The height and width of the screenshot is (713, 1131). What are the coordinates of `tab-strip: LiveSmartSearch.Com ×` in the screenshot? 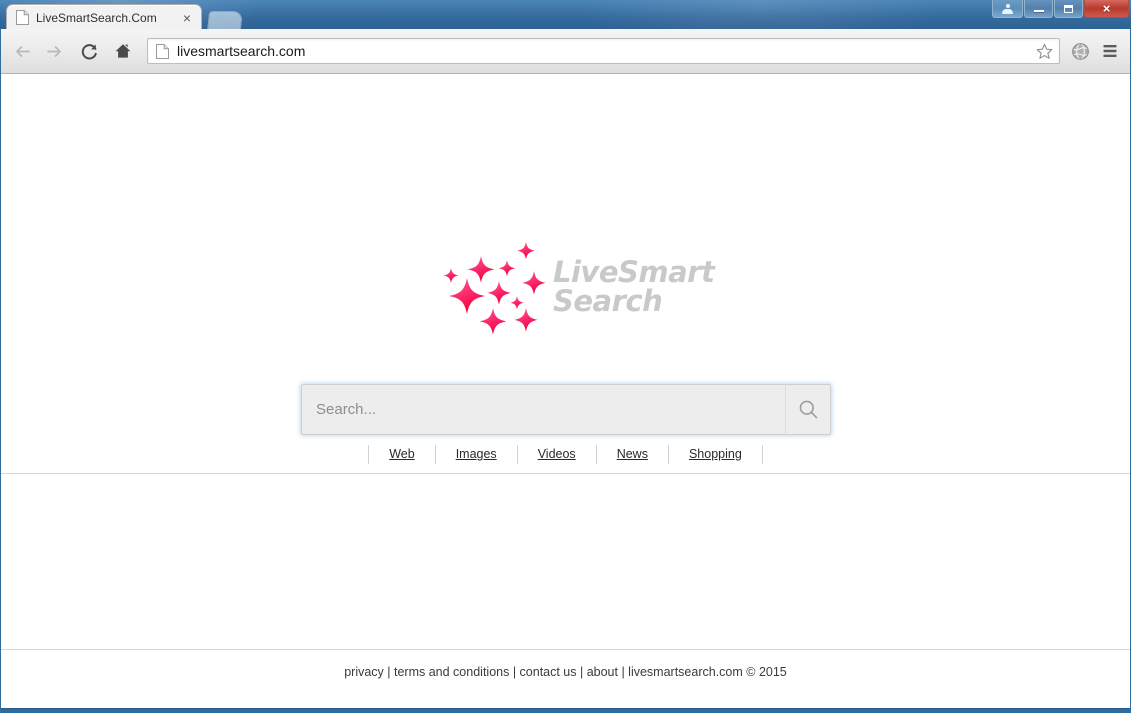 It's located at (565, 15).